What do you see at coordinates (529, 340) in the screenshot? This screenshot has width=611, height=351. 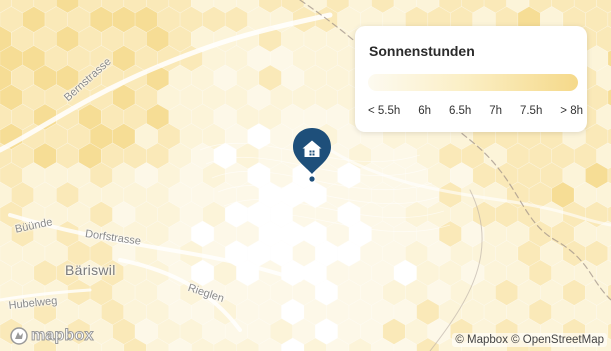 I see `map-attribution: © Mapbox © OpenStreetMap` at bounding box center [529, 340].